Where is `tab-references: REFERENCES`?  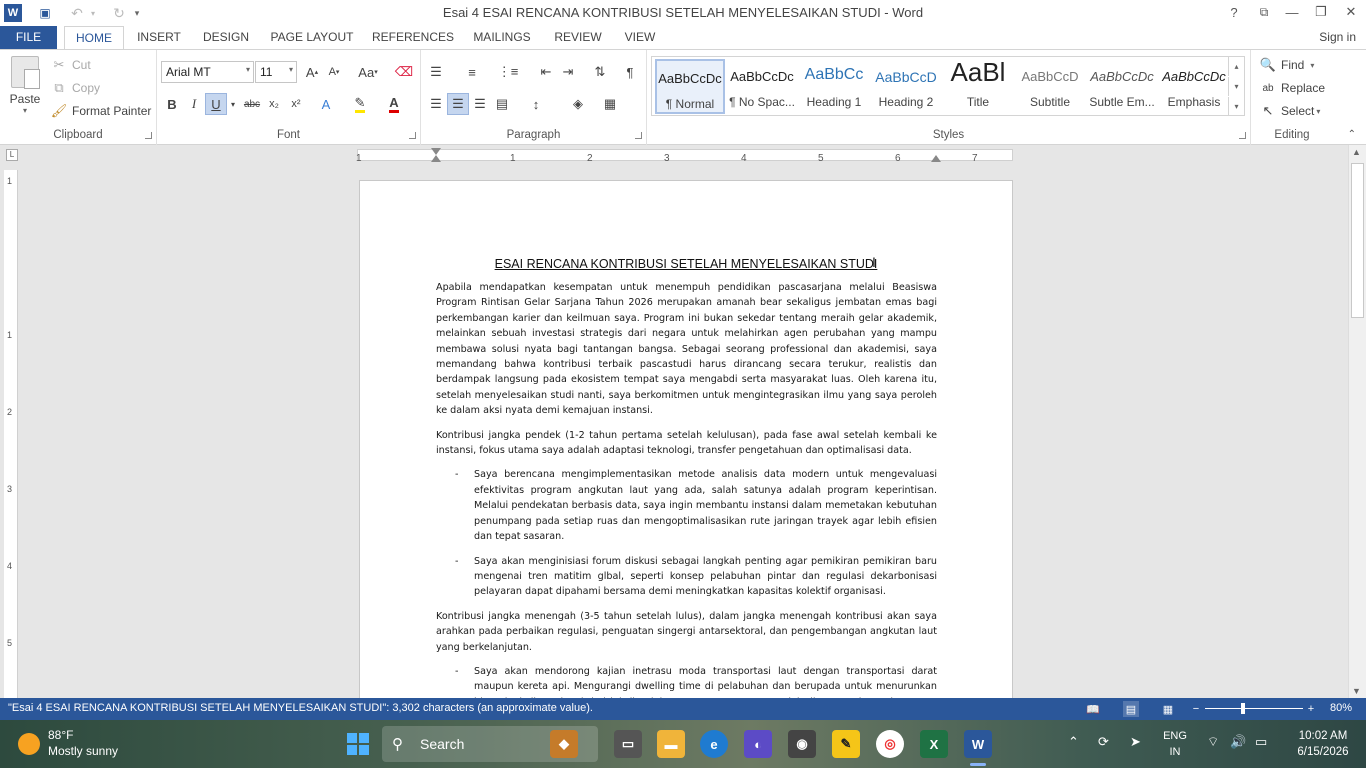 tab-references: REFERENCES is located at coordinates (413, 38).